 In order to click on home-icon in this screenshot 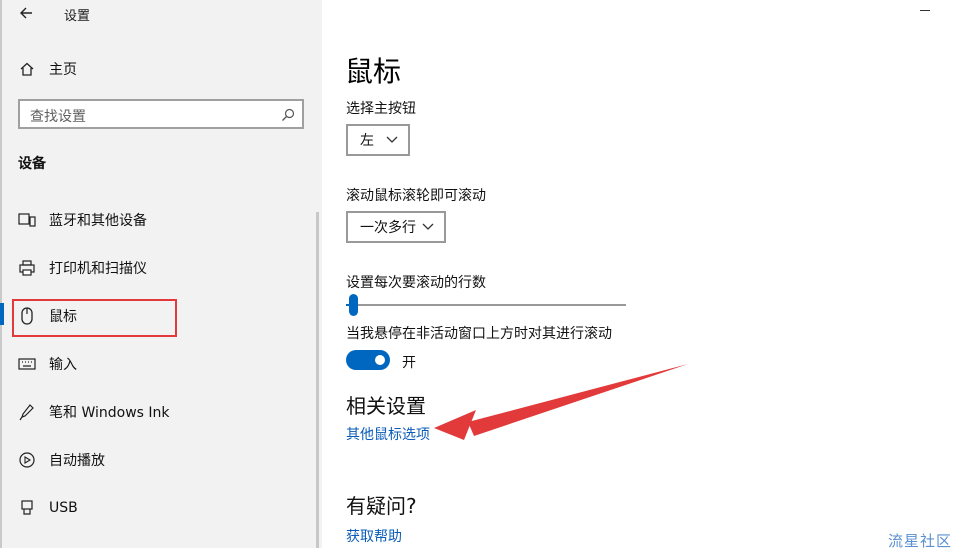, I will do `click(27, 69)`.